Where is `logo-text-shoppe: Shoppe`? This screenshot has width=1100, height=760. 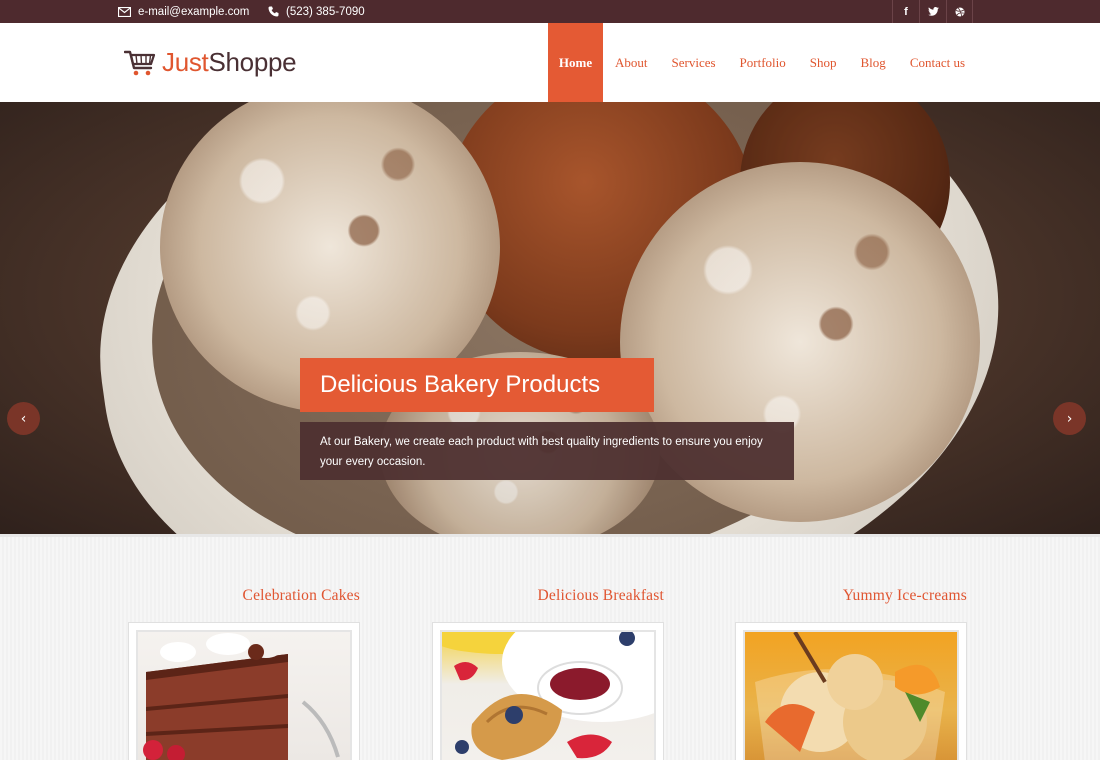
logo-text-shoppe: Shoppe is located at coordinates (252, 62).